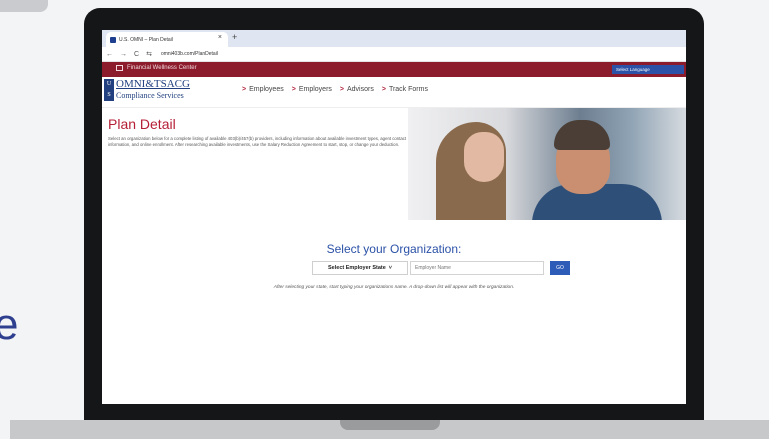 The width and height of the screenshot is (769, 439). What do you see at coordinates (648, 69) in the screenshot?
I see `language-select: Select Language` at bounding box center [648, 69].